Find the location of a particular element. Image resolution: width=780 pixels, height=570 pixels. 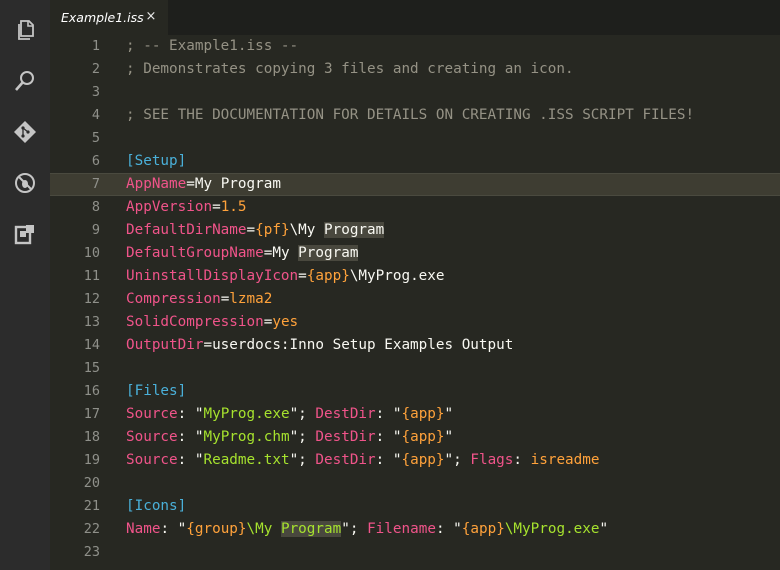

code-token: SolidCompression is located at coordinates (195, 322).